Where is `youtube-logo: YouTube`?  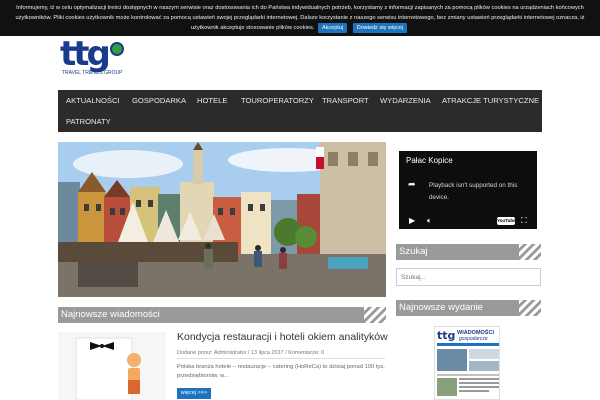
youtube-logo: YouTube is located at coordinates (506, 221).